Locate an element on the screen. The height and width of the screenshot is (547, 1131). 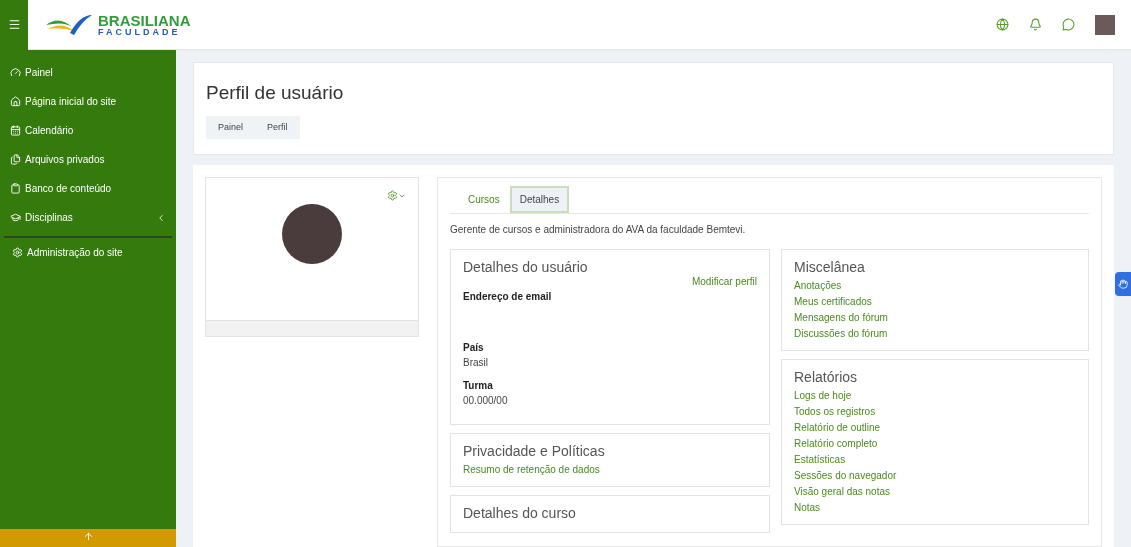
menu-icon is located at coordinates (14, 24).